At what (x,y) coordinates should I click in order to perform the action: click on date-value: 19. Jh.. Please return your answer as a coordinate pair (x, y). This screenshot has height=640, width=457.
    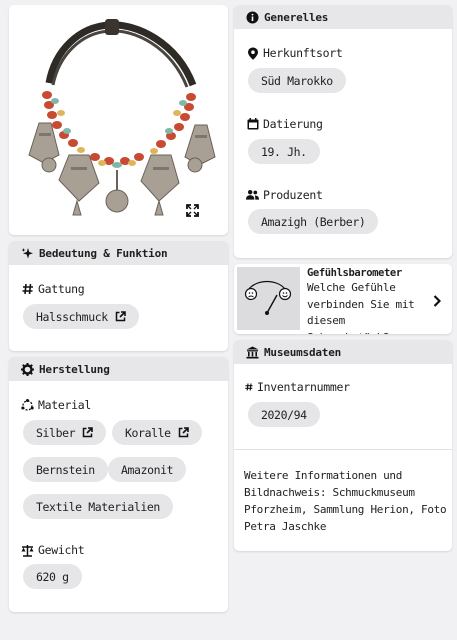
    Looking at the image, I should click on (284, 151).